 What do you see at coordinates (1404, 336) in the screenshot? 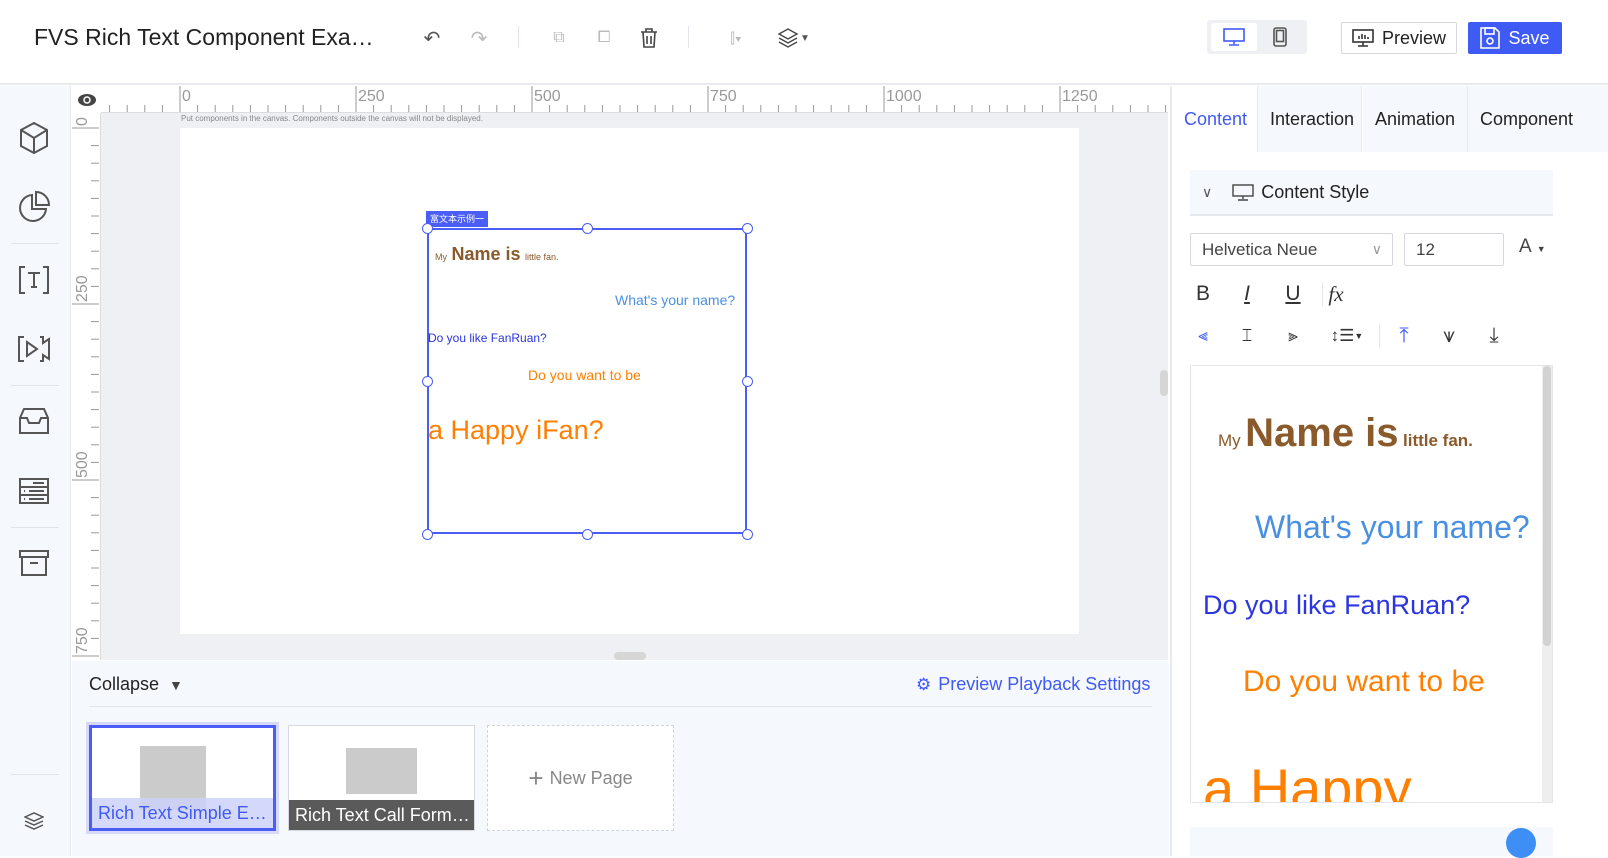
I see `align-top-icon: ⤒` at bounding box center [1404, 336].